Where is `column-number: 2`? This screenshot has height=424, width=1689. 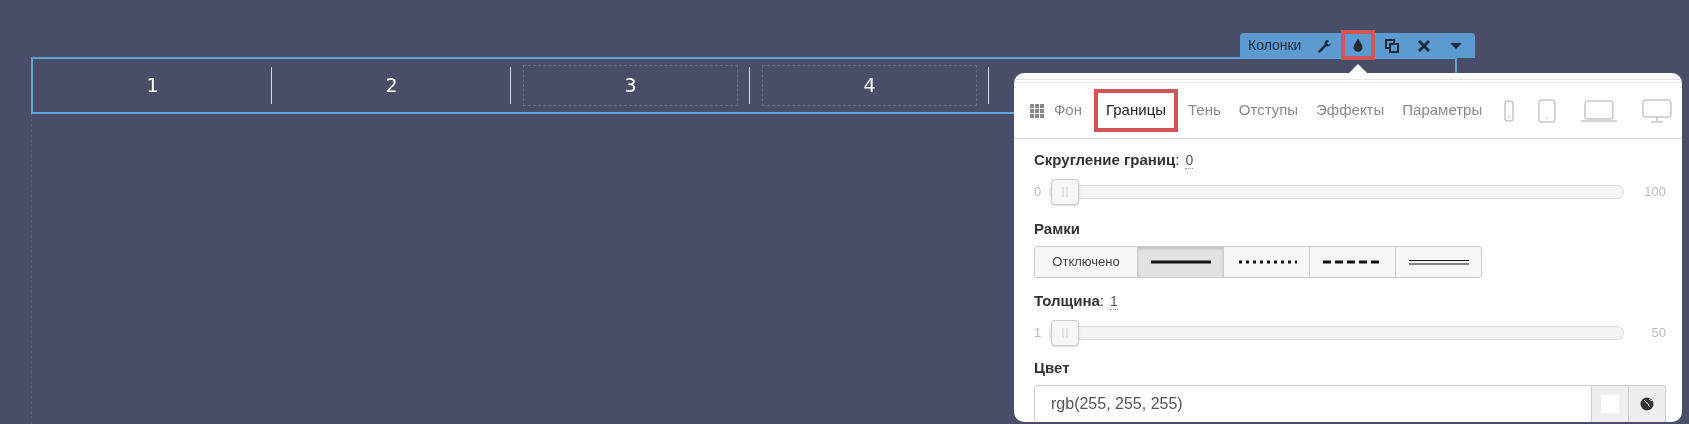 column-number: 2 is located at coordinates (391, 86).